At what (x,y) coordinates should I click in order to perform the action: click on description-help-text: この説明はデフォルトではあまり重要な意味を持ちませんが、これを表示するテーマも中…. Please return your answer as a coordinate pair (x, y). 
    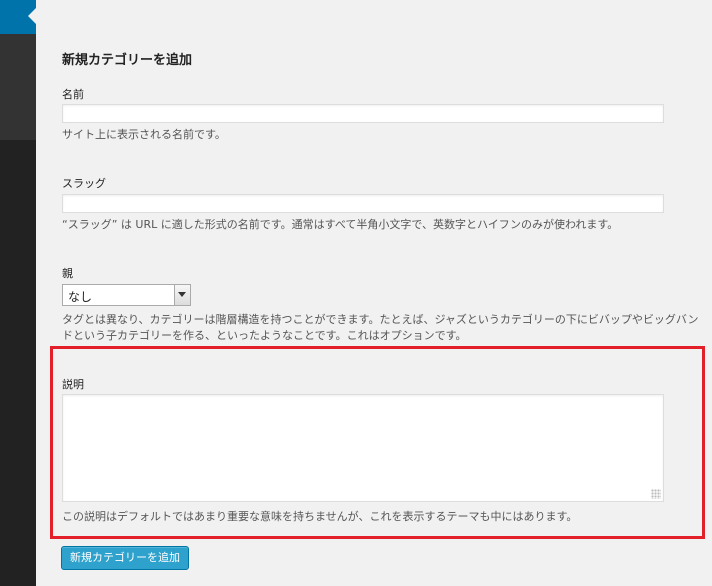
    Looking at the image, I should click on (320, 516).